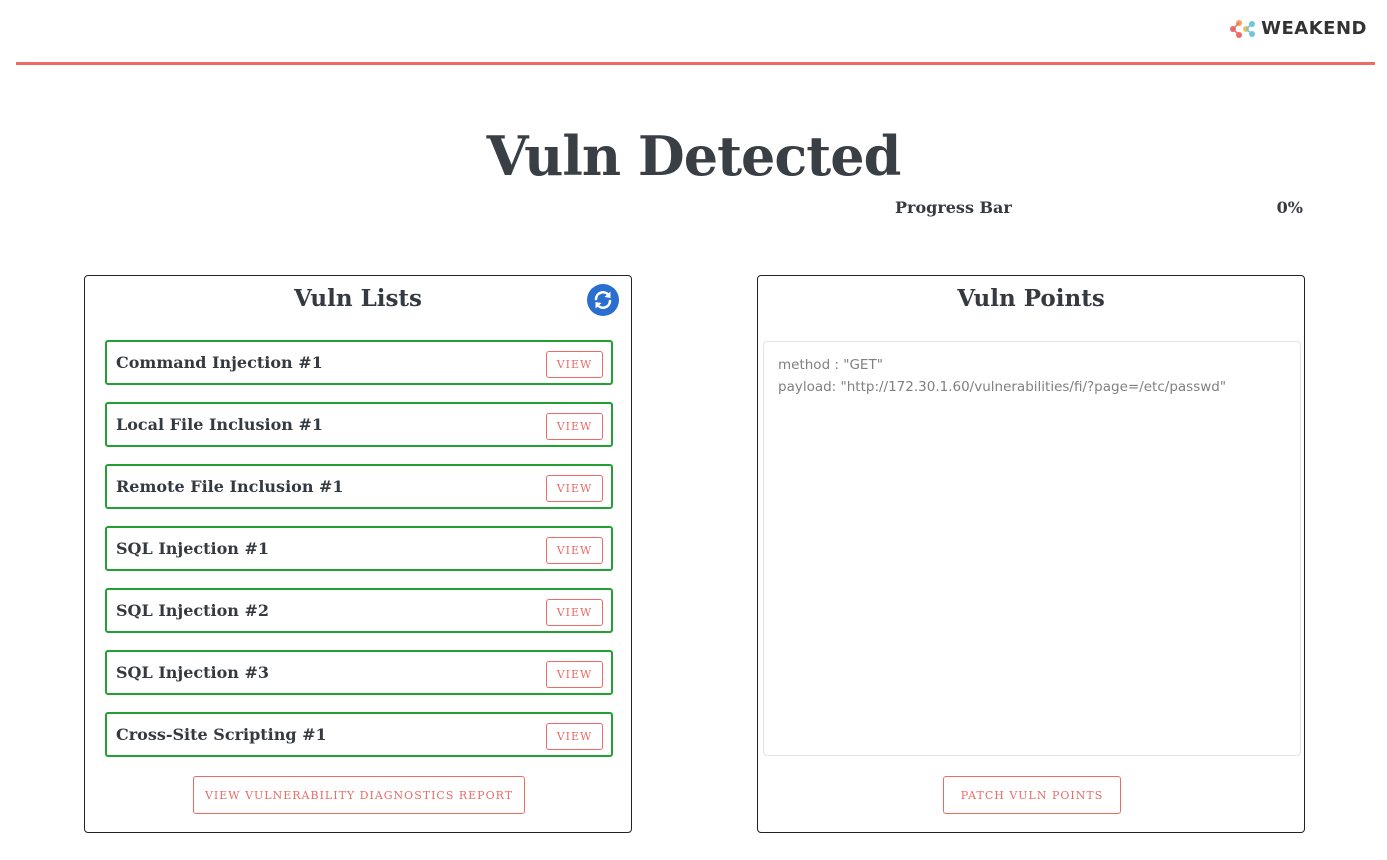 The height and width of the screenshot is (860, 1387). Describe the element at coordinates (953, 207) in the screenshot. I see `progress-label: Progress Bar` at that location.